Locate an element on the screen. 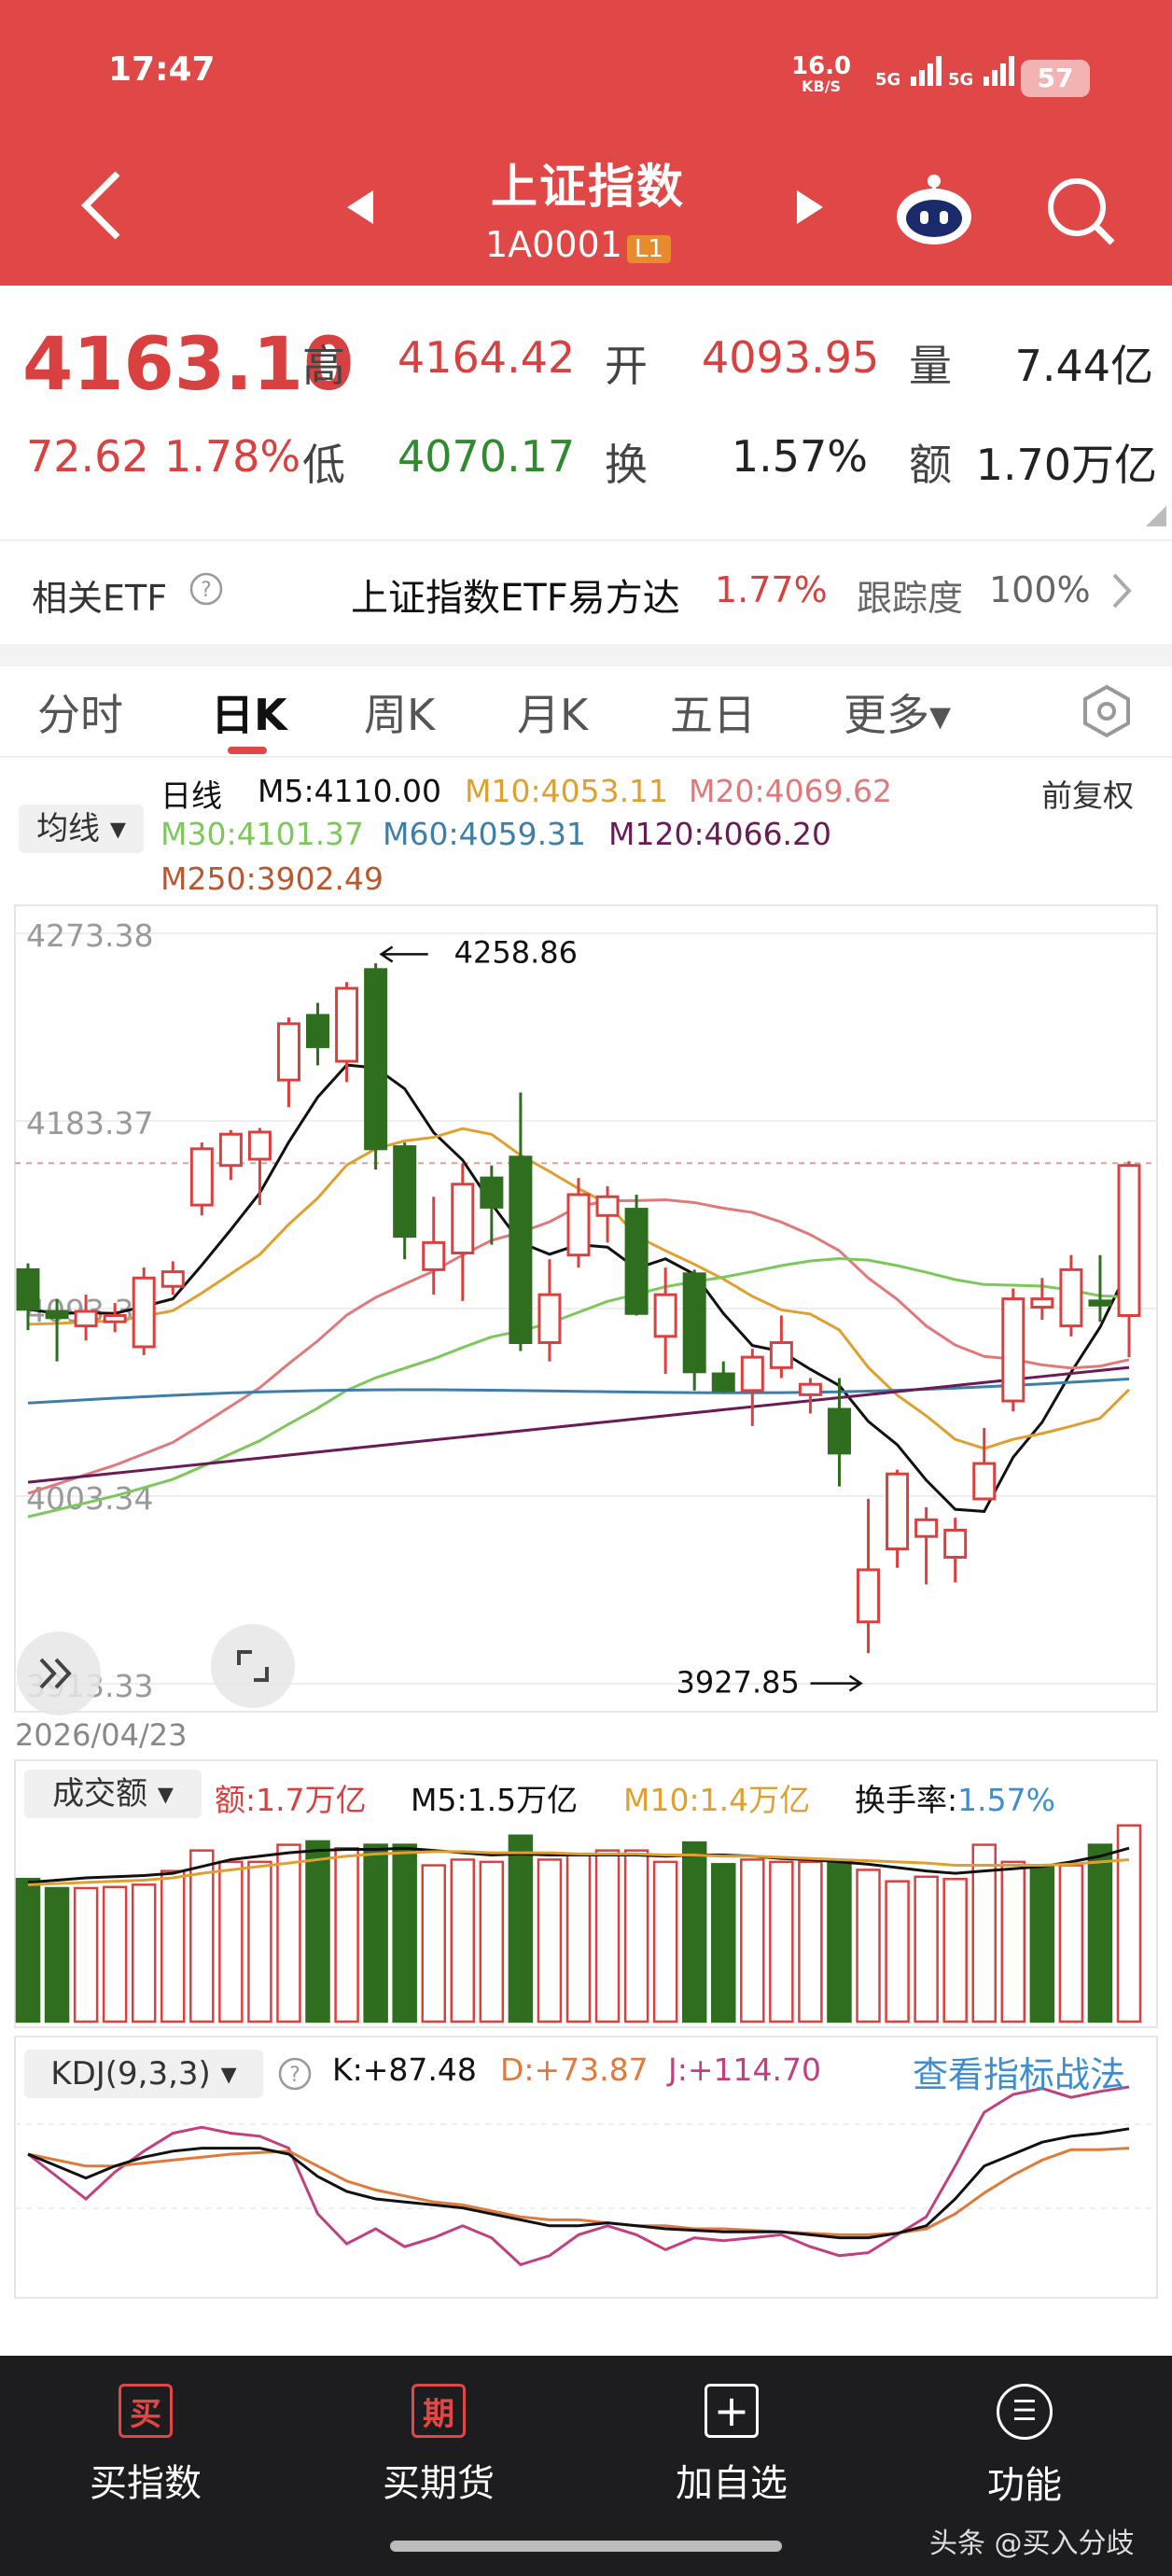 The image size is (1172, 2576). ma5-label: M5:4110.00 is located at coordinates (350, 791).